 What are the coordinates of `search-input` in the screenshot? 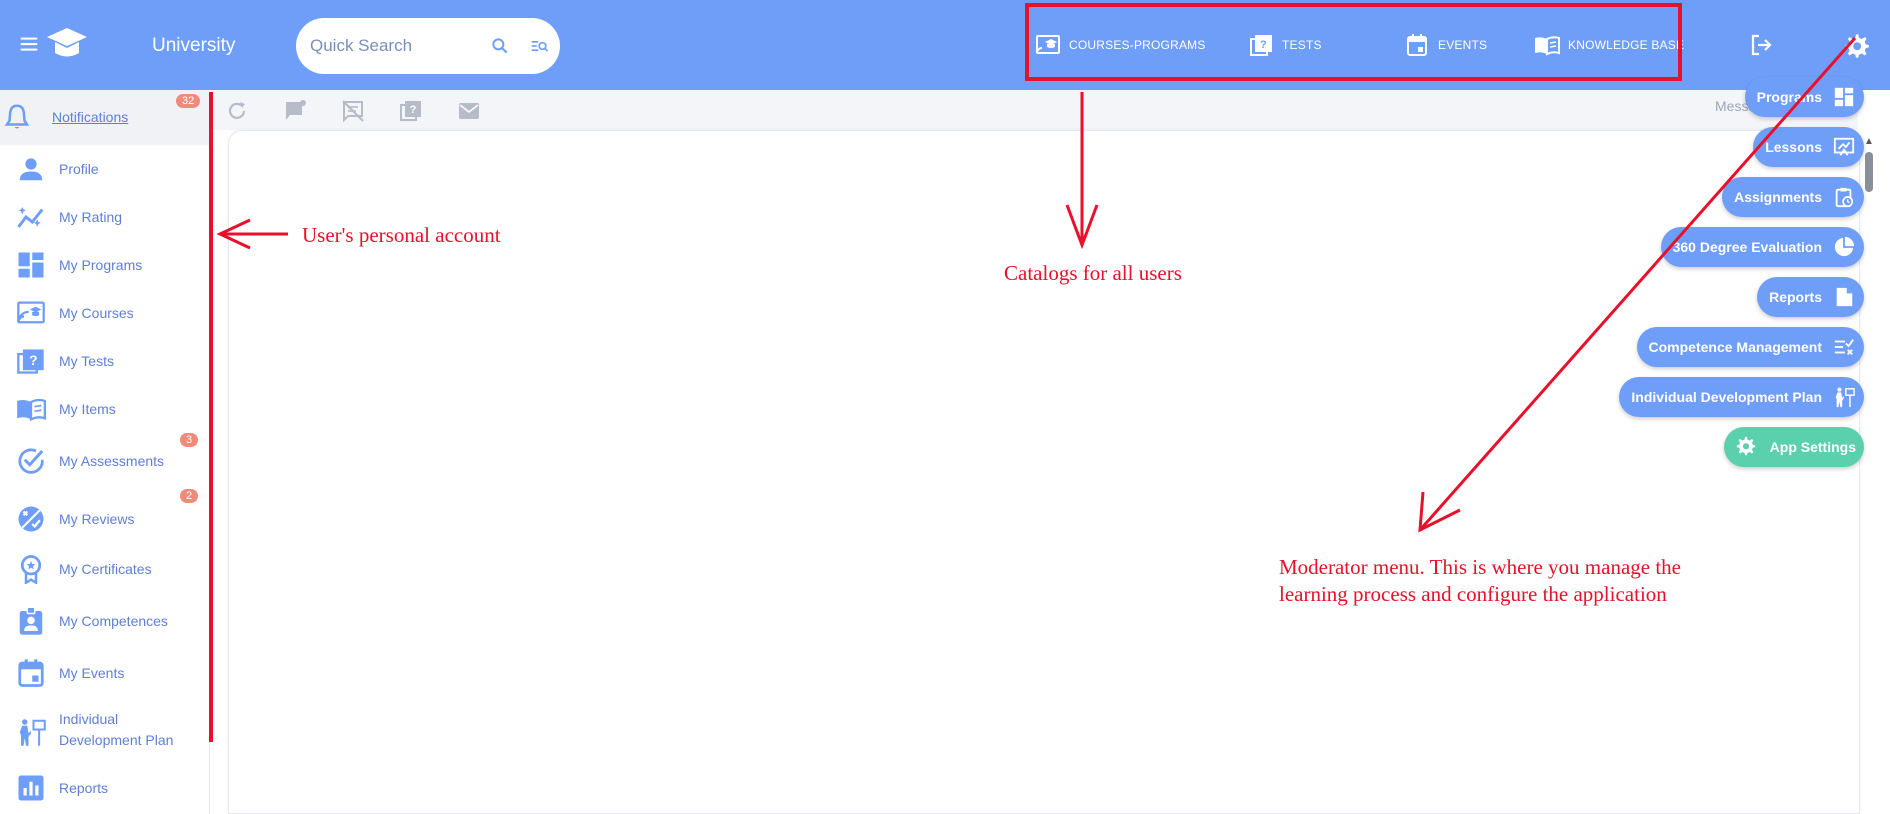 It's located at (390, 46).